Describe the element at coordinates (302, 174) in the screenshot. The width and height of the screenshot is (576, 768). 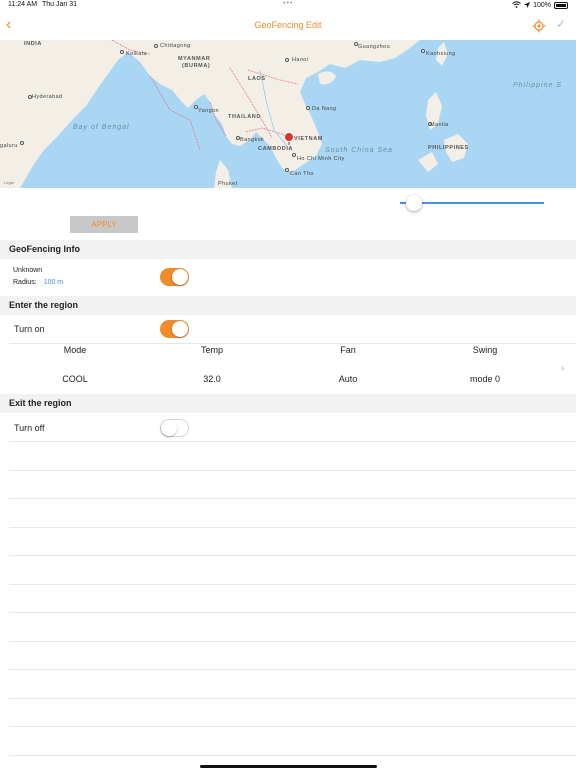
I see `map-label-can-tho: Can Tho` at that location.